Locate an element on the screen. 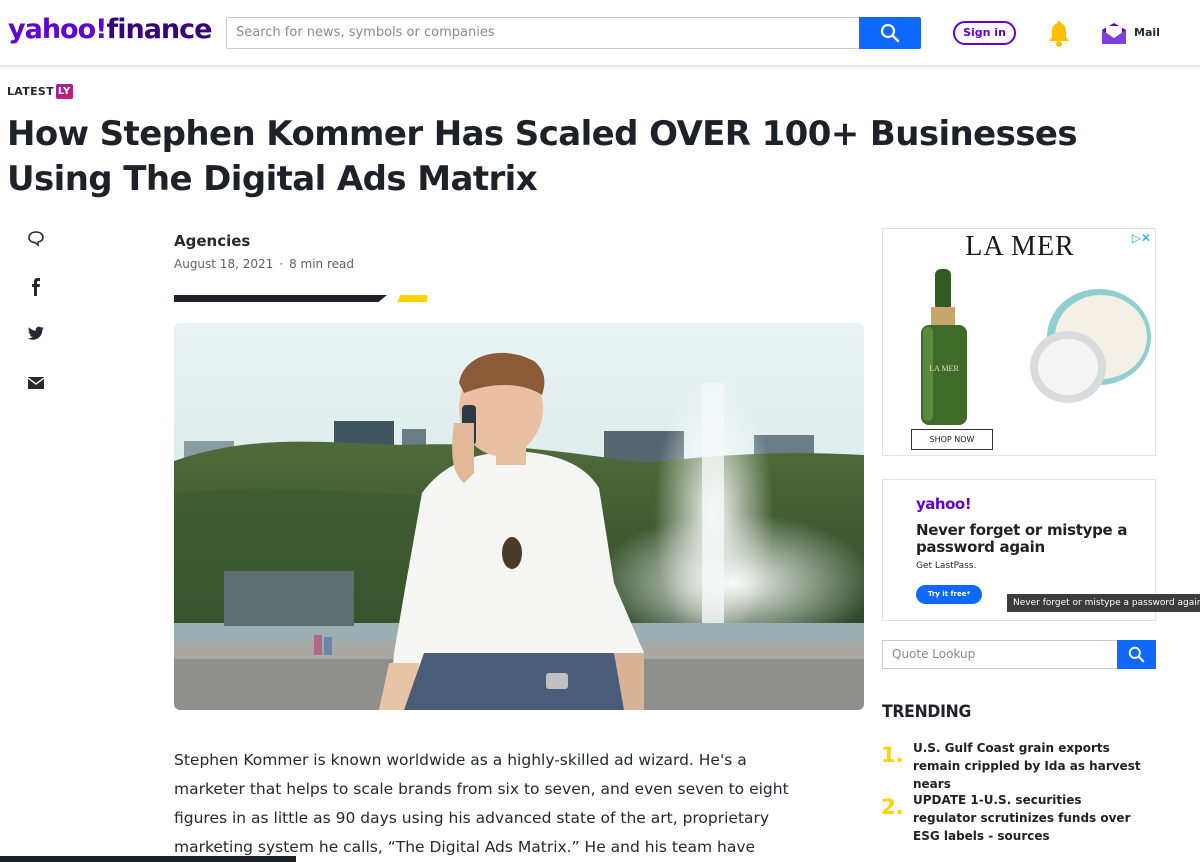  comment-button is located at coordinates (36, 238).